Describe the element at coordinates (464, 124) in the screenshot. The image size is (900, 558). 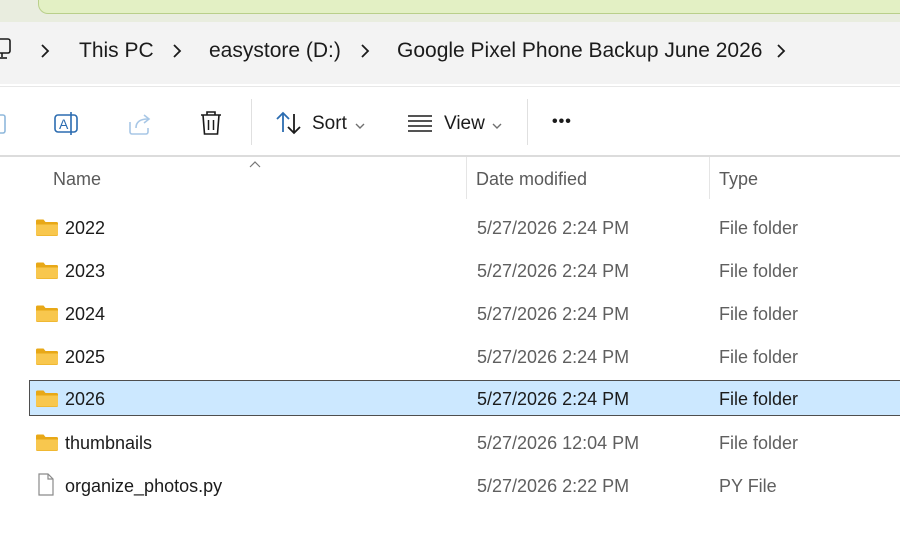
I see `view-button: View` at that location.